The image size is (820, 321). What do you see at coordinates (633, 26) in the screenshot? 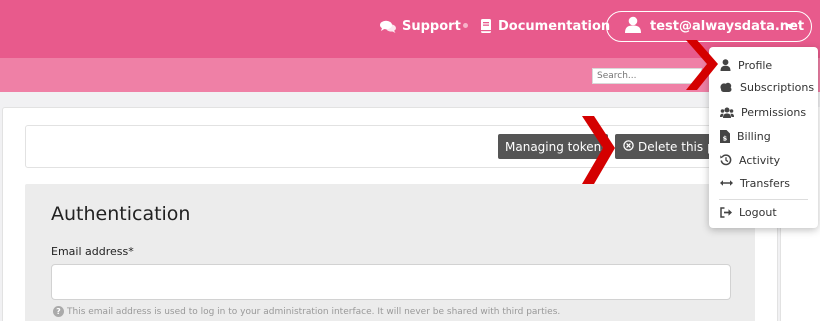
I see `user-avatar-icon` at bounding box center [633, 26].